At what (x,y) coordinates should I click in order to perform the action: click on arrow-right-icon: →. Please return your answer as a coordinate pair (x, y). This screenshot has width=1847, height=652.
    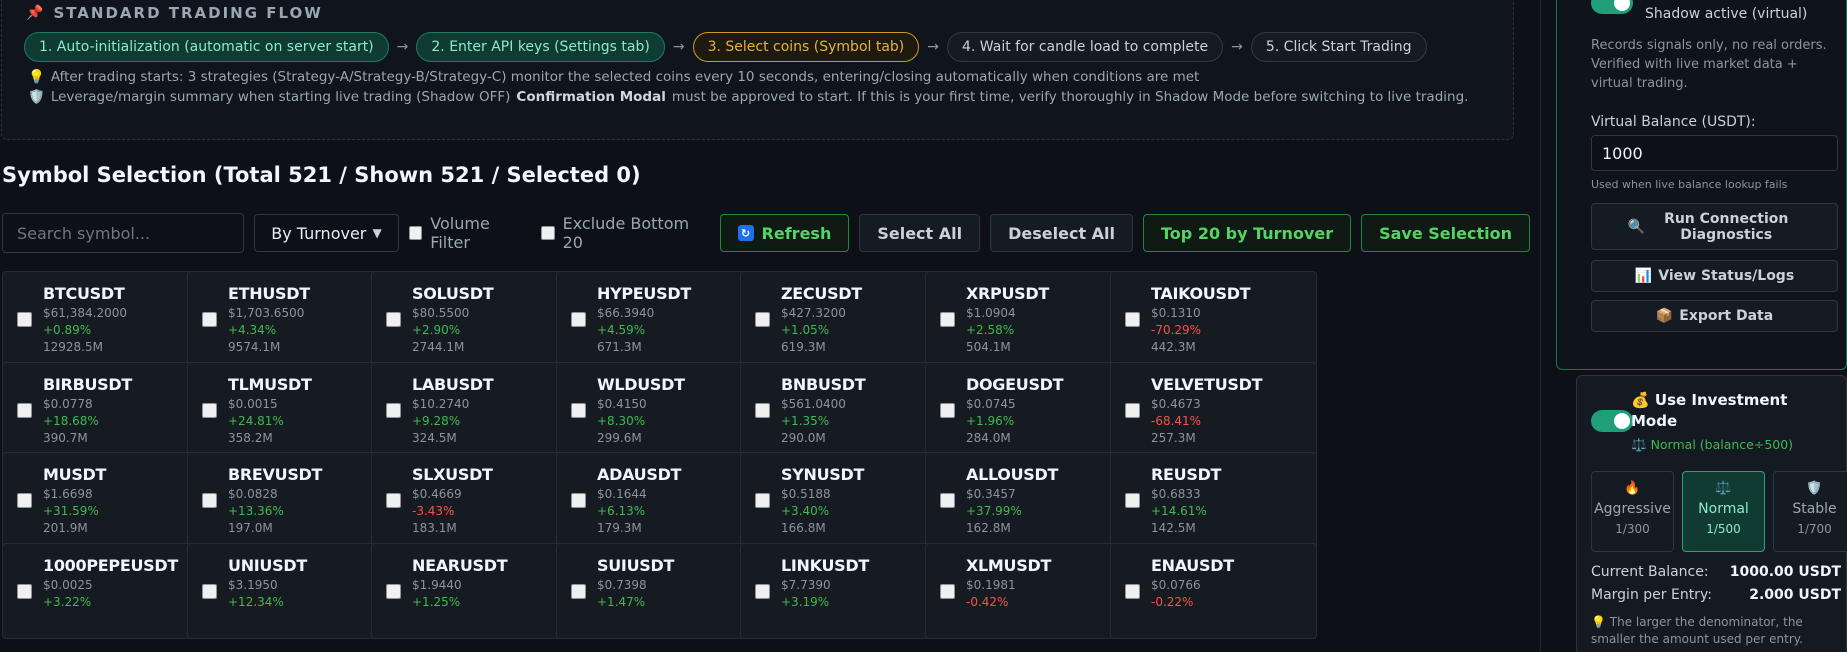
    Looking at the image, I should click on (678, 47).